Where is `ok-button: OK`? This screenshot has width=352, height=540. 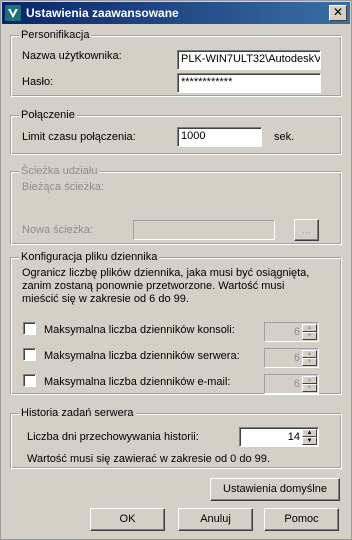
ok-button: OK is located at coordinates (127, 519).